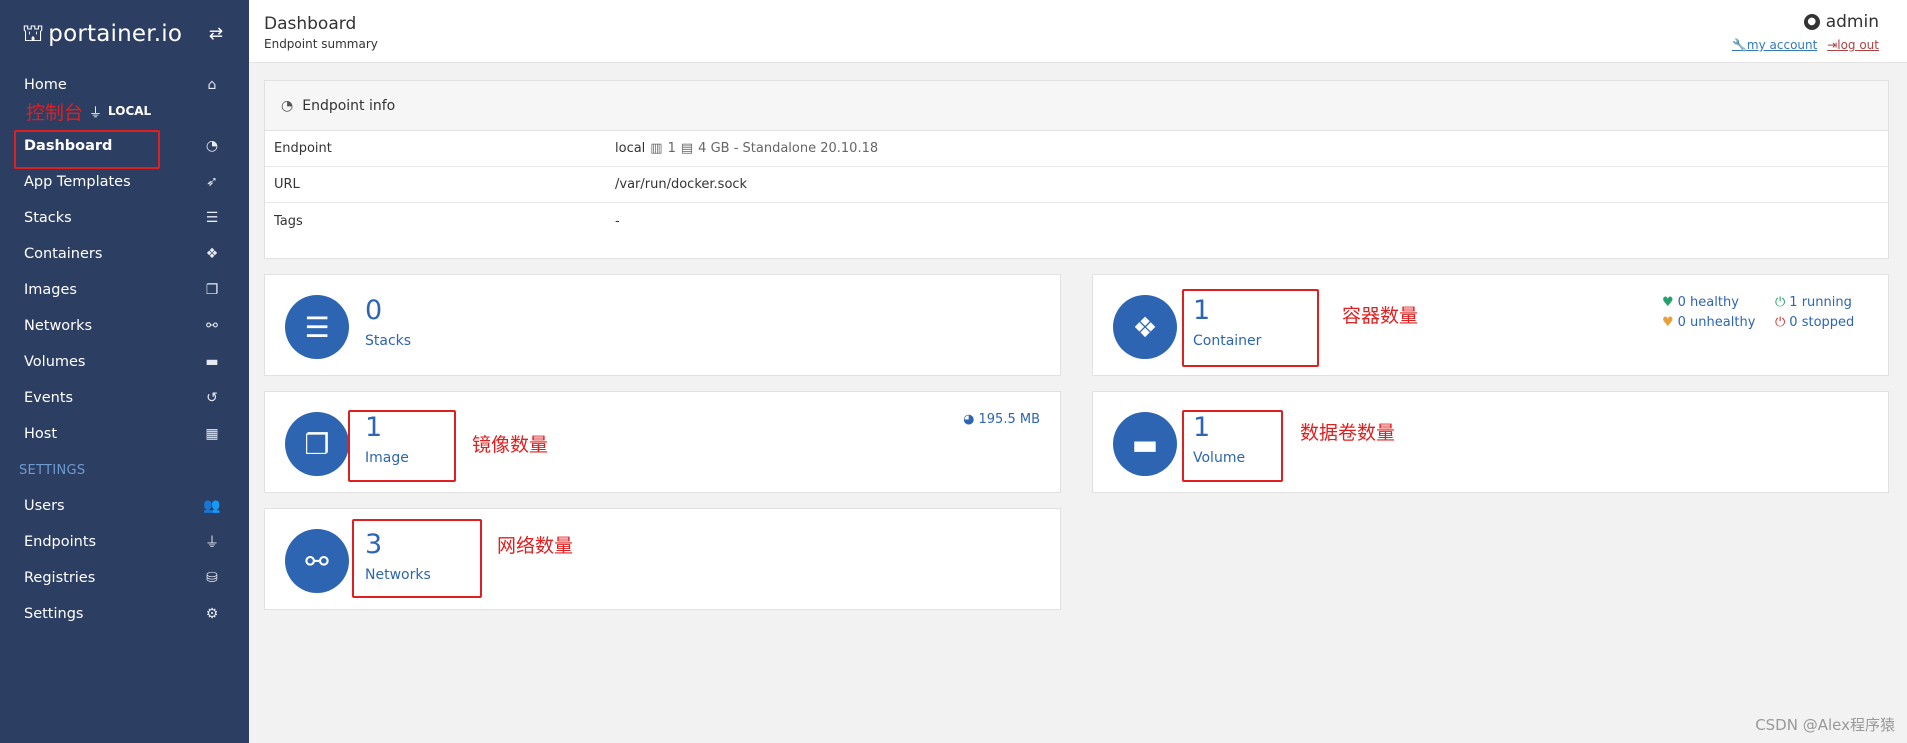 Image resolution: width=1907 pixels, height=743 pixels. I want to click on unhealthy-status: ♥ 0 unhealthy, so click(1708, 322).